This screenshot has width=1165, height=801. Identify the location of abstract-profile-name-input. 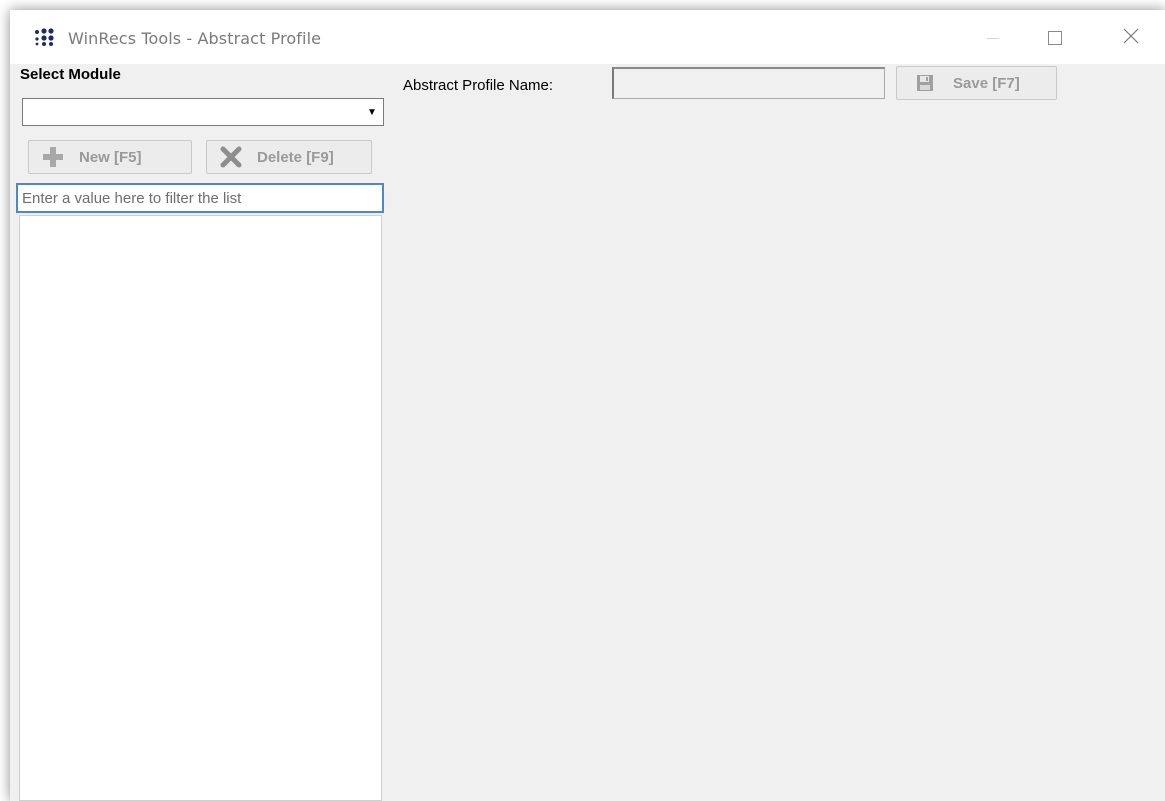
(748, 83).